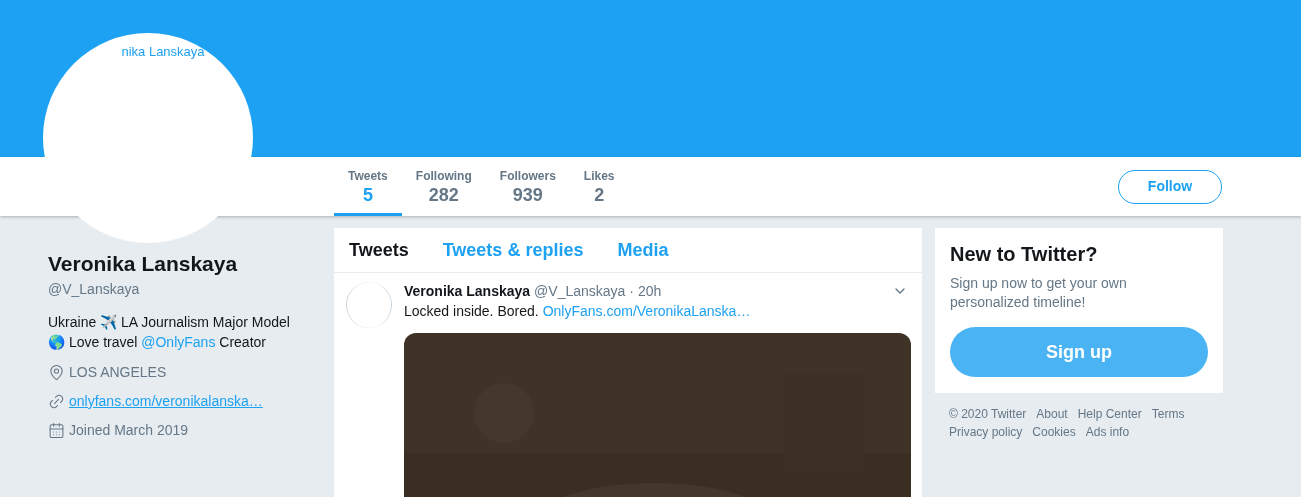 Image resolution: width=1301 pixels, height=497 pixels. Describe the element at coordinates (988, 414) in the screenshot. I see `footer-link: © 2020 Twitter` at that location.